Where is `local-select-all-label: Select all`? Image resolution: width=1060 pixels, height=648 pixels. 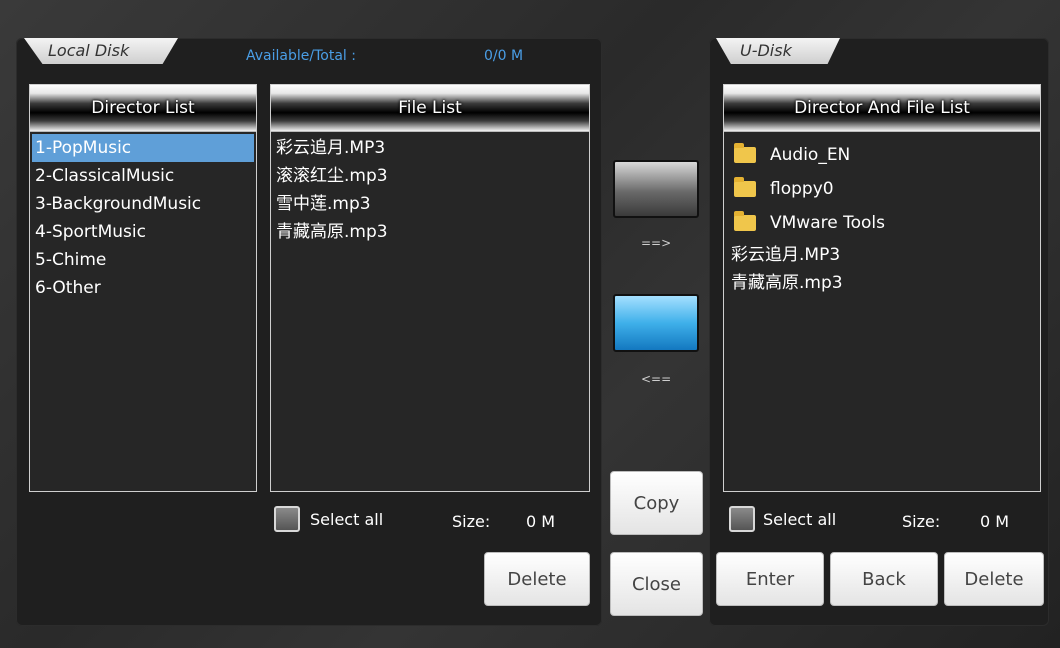
local-select-all-label: Select all is located at coordinates (347, 519).